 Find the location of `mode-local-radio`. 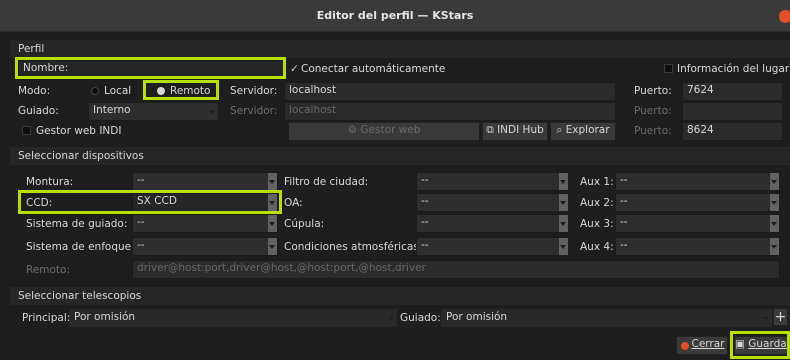

mode-local-radio is located at coordinates (95, 91).